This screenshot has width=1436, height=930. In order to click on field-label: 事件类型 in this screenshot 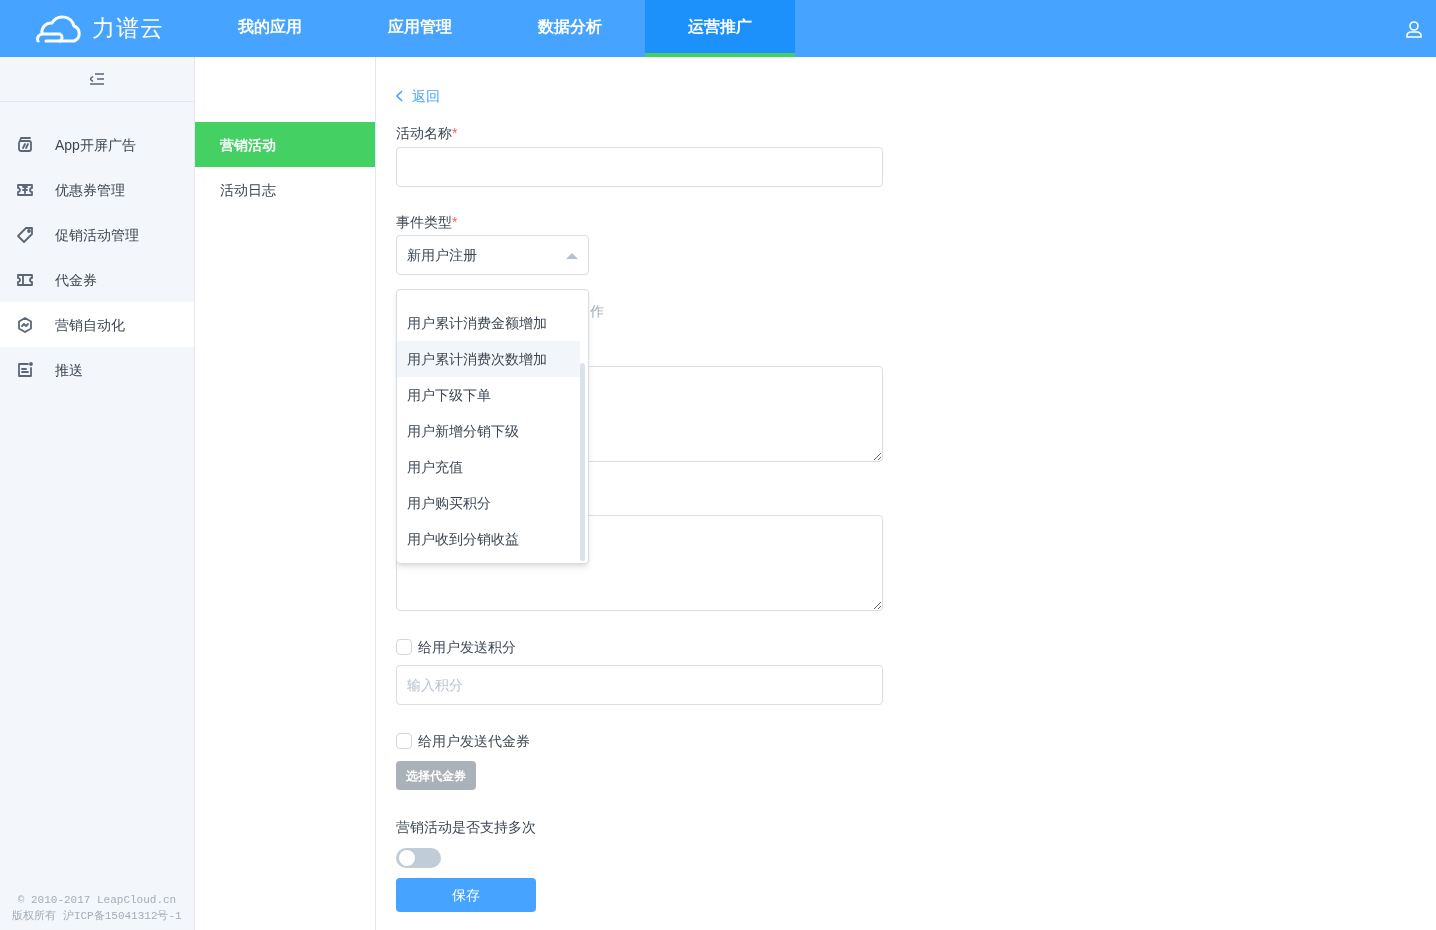, I will do `click(424, 222)`.